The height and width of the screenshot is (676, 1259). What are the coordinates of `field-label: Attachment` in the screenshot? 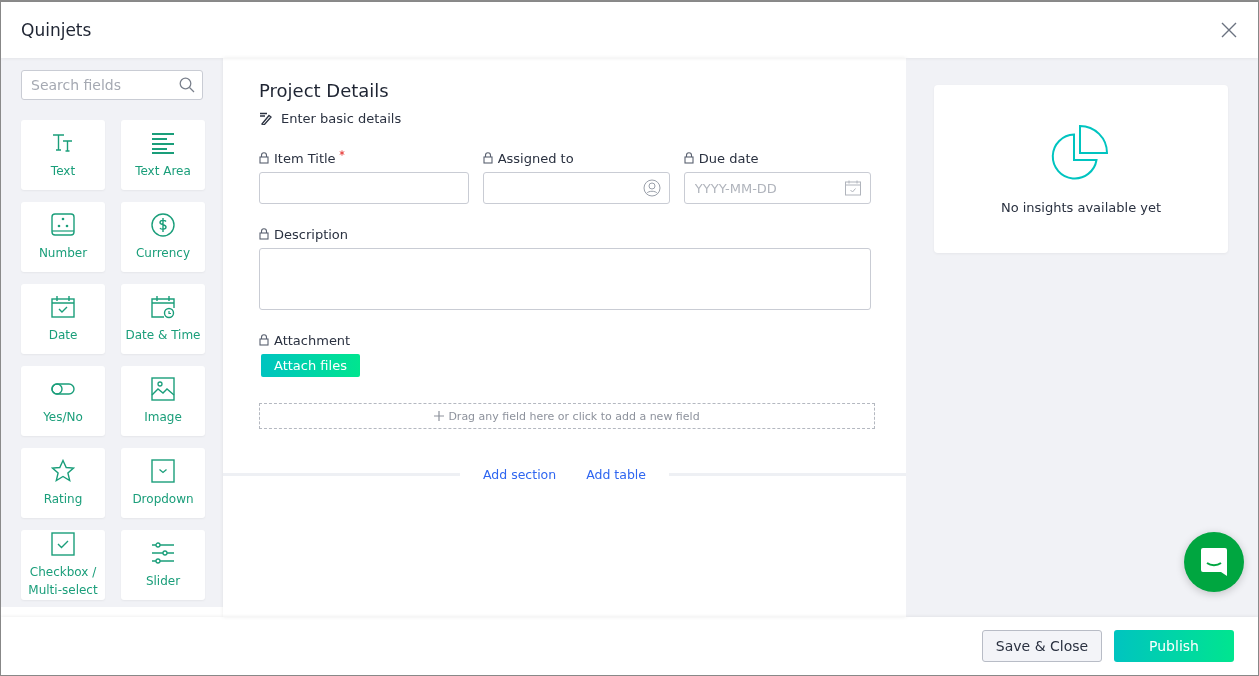 It's located at (312, 340).